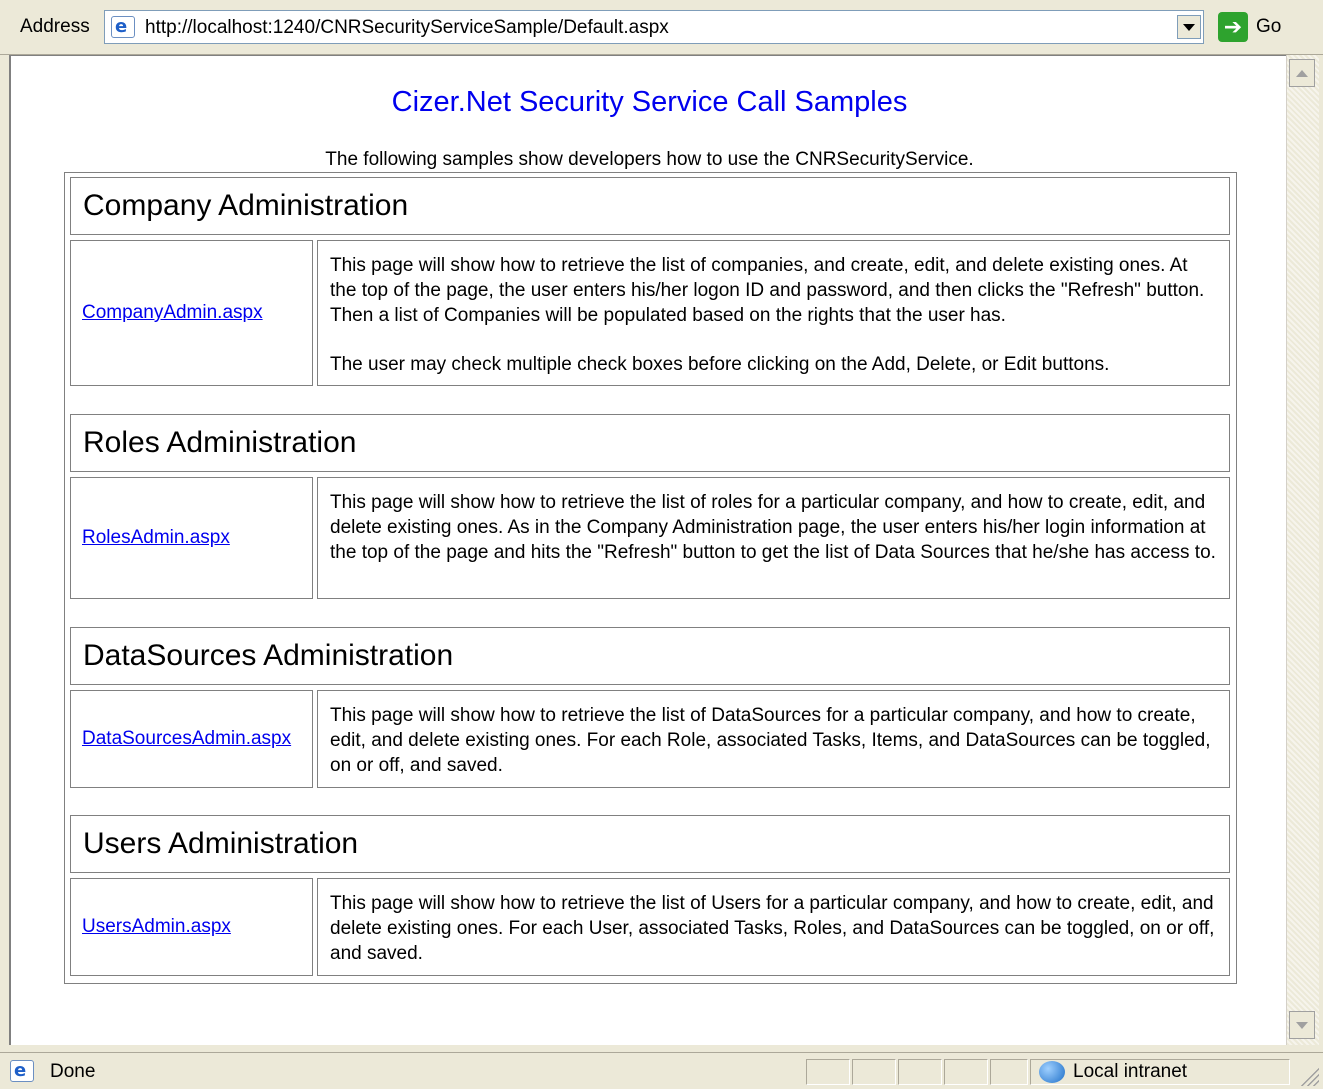 The height and width of the screenshot is (1089, 1323). I want to click on link-cell-roles: RolesAdmin.aspx, so click(191, 538).